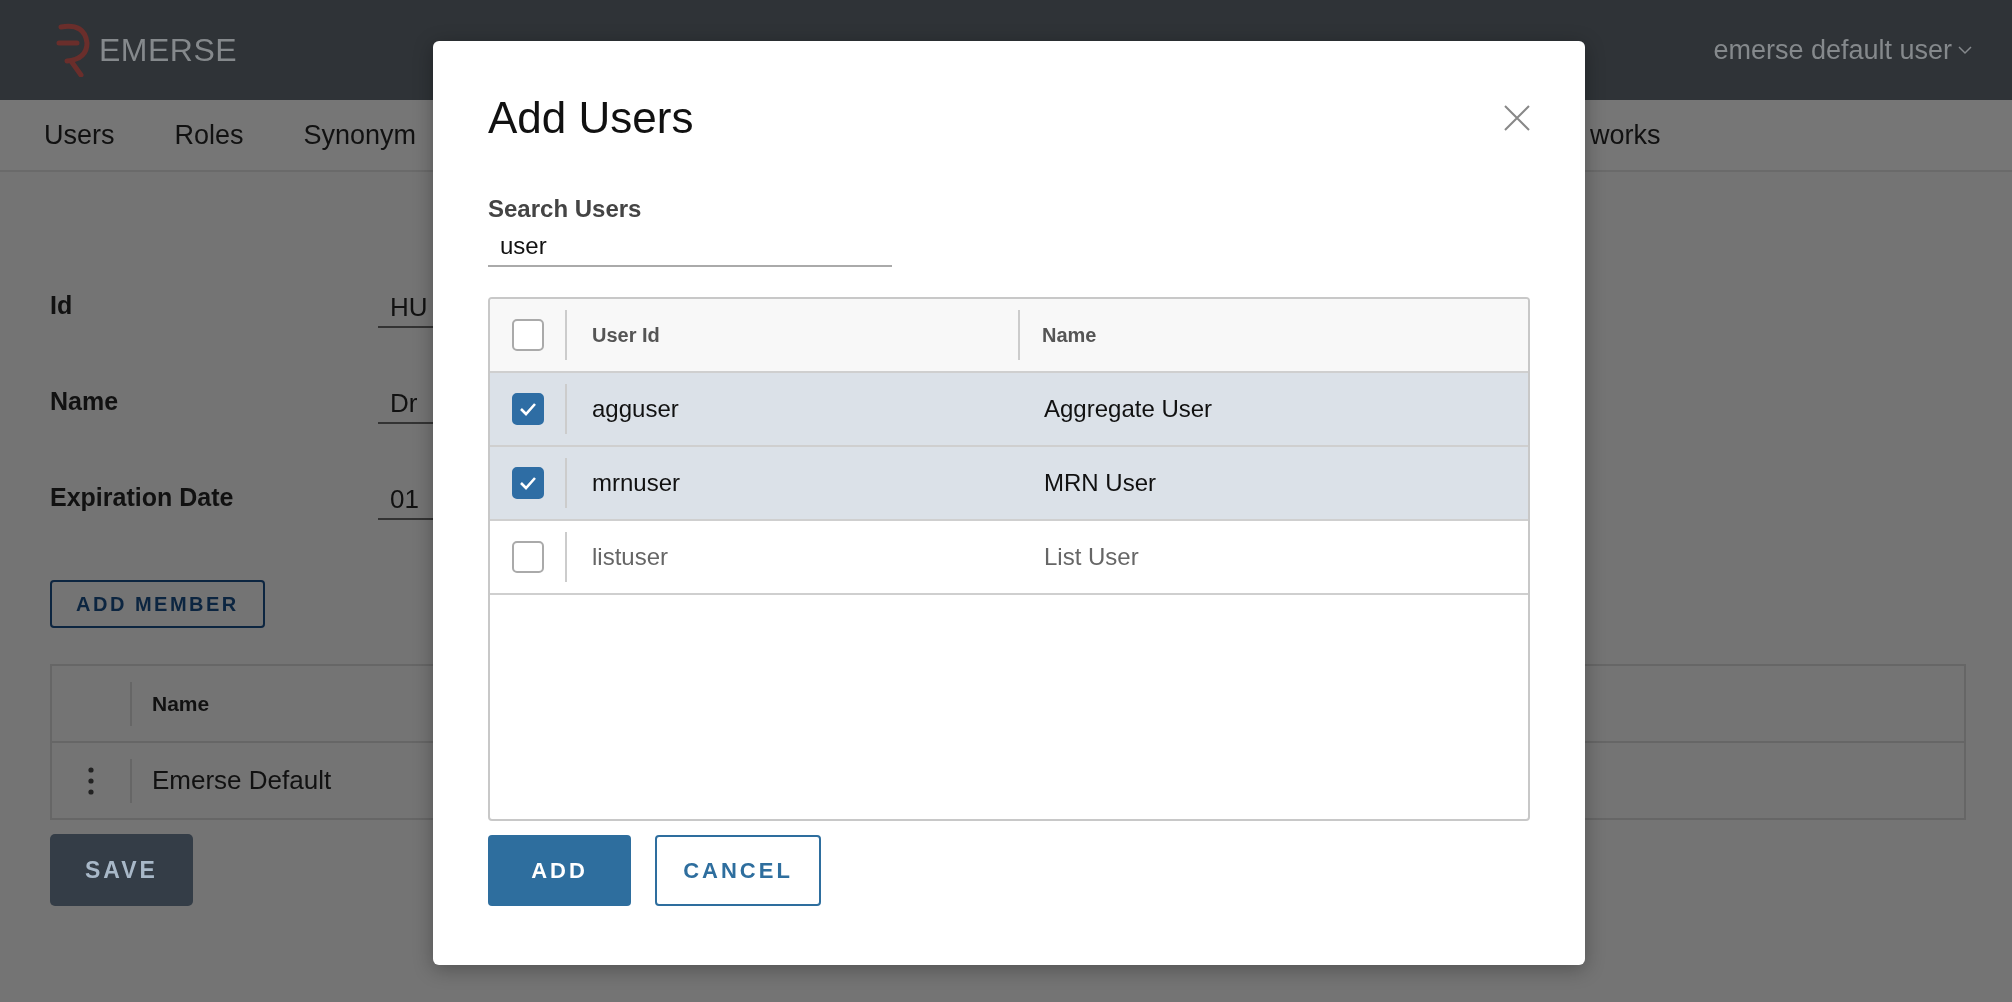 The height and width of the screenshot is (1002, 2012). Describe the element at coordinates (241, 780) in the screenshot. I see `table-cell-text: Emerse Default` at that location.